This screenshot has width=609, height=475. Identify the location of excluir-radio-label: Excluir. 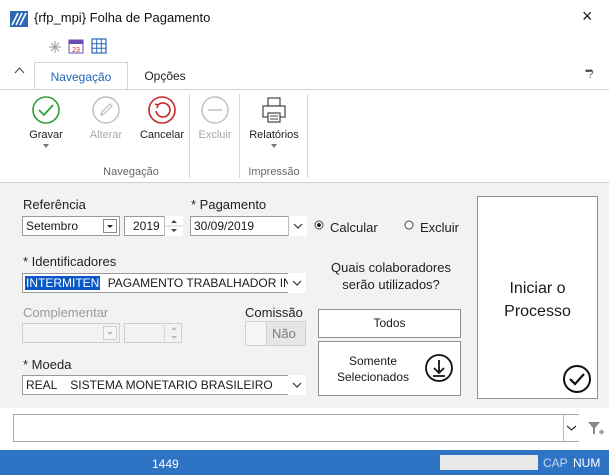
(440, 227).